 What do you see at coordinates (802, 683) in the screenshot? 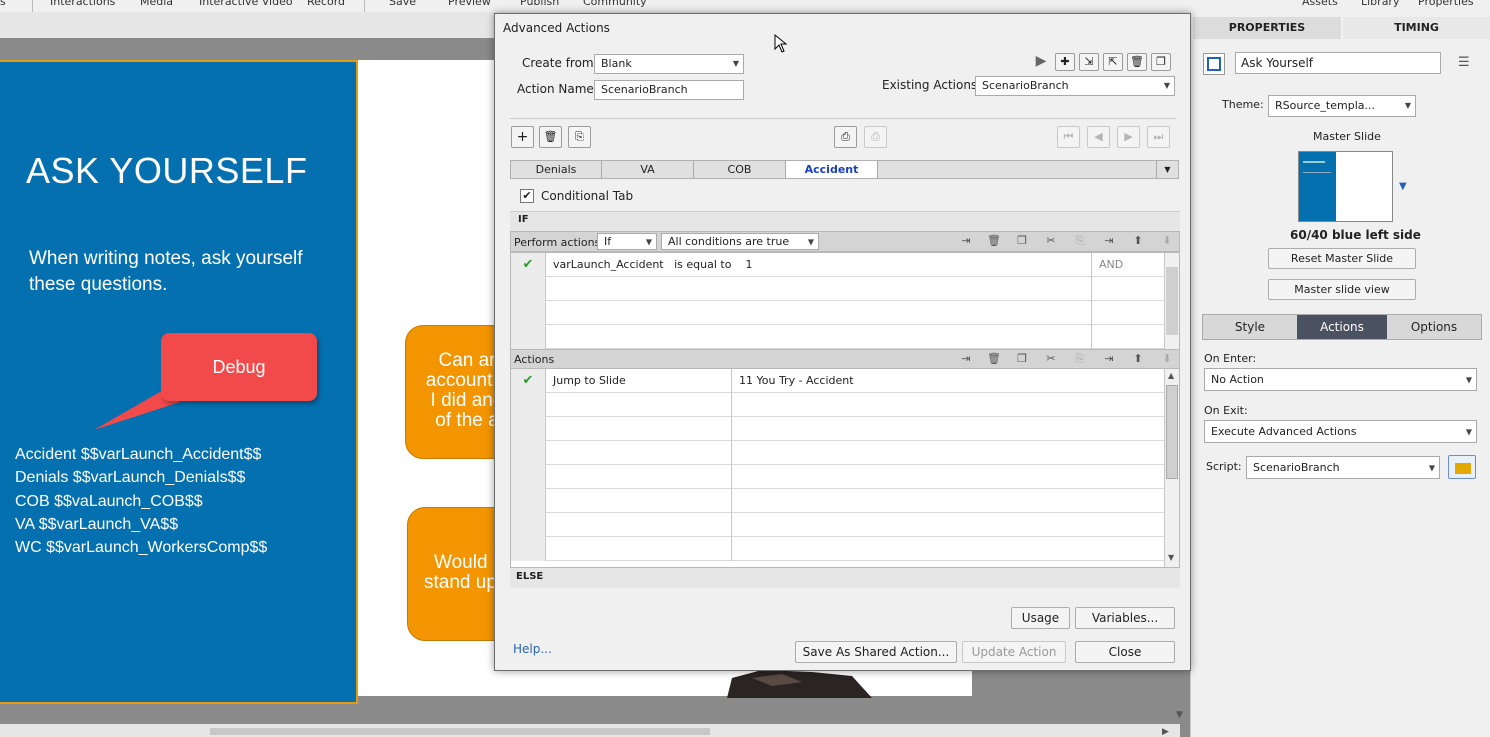
I see `person-image` at bounding box center [802, 683].